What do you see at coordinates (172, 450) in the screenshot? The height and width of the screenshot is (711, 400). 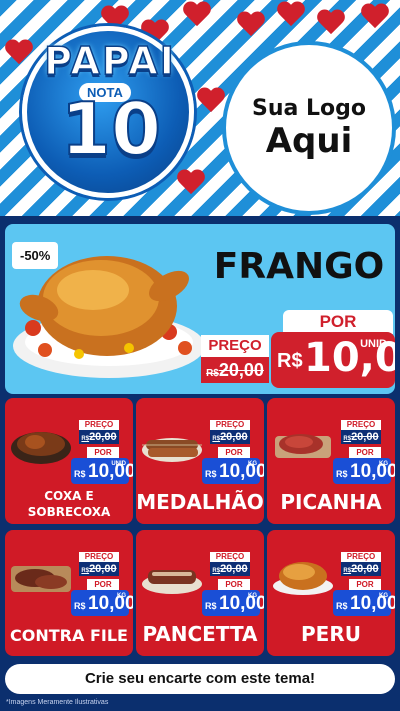 I see `medallion-skewers-image` at bounding box center [172, 450].